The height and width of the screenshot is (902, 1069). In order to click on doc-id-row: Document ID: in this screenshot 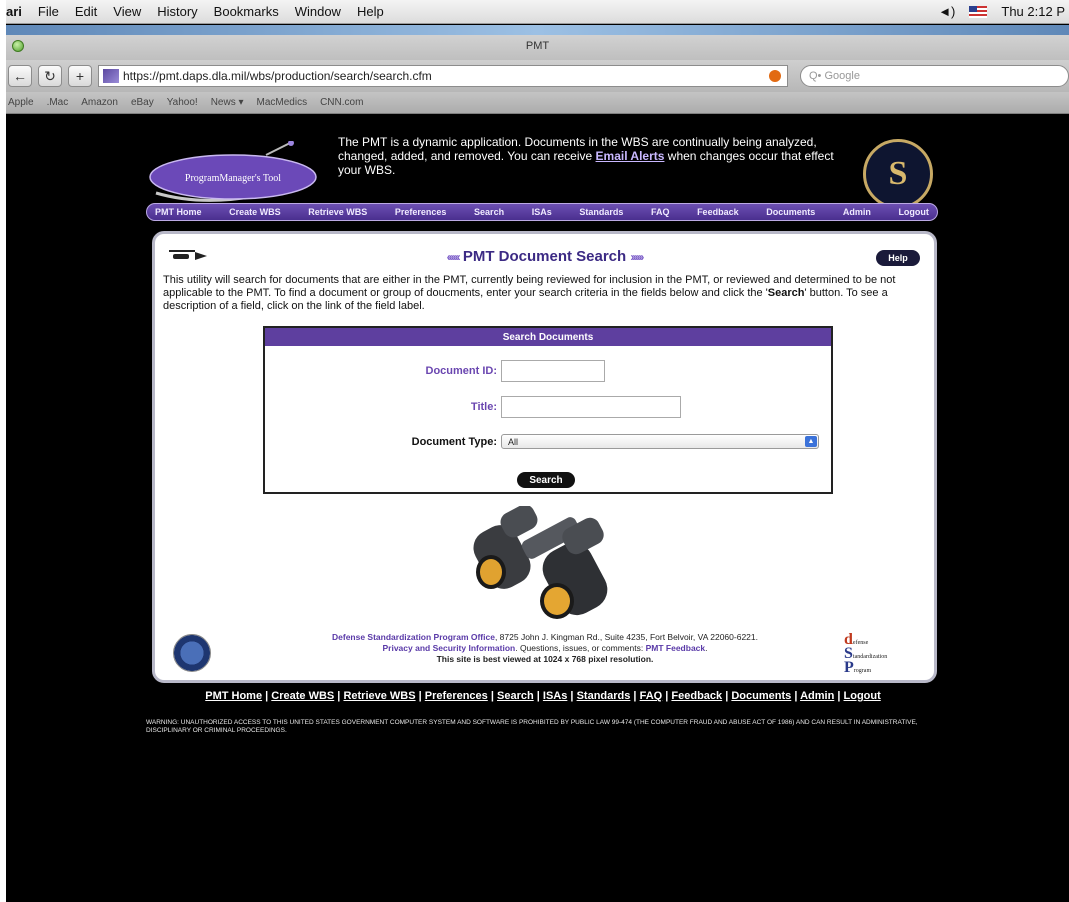, I will do `click(435, 371)`.